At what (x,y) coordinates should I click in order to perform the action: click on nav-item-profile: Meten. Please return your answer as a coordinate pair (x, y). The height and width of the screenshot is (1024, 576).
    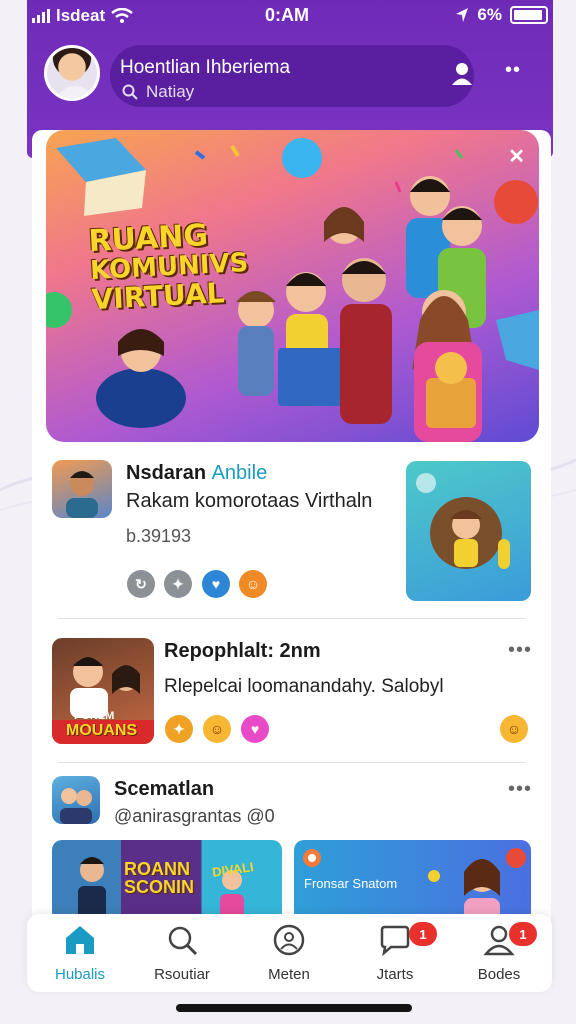
    Looking at the image, I should click on (289, 956).